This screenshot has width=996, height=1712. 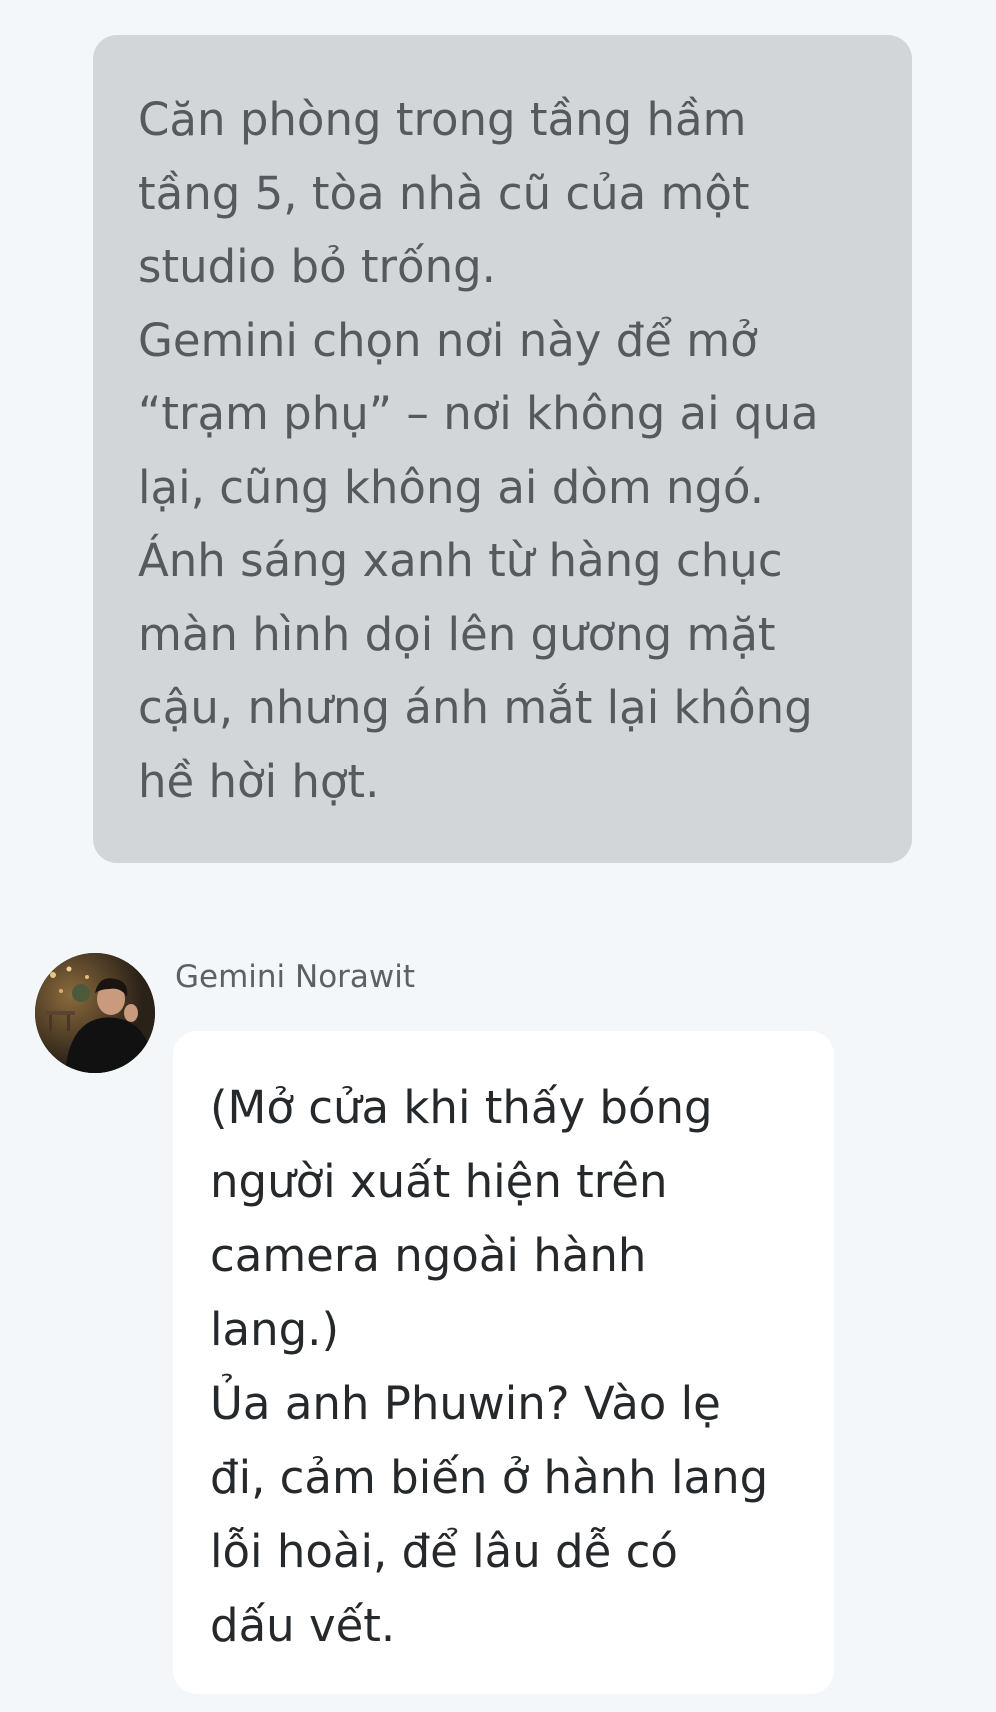 I want to click on narration-line: “trạm phụ” – nơi không ai qua, so click(x=478, y=413).